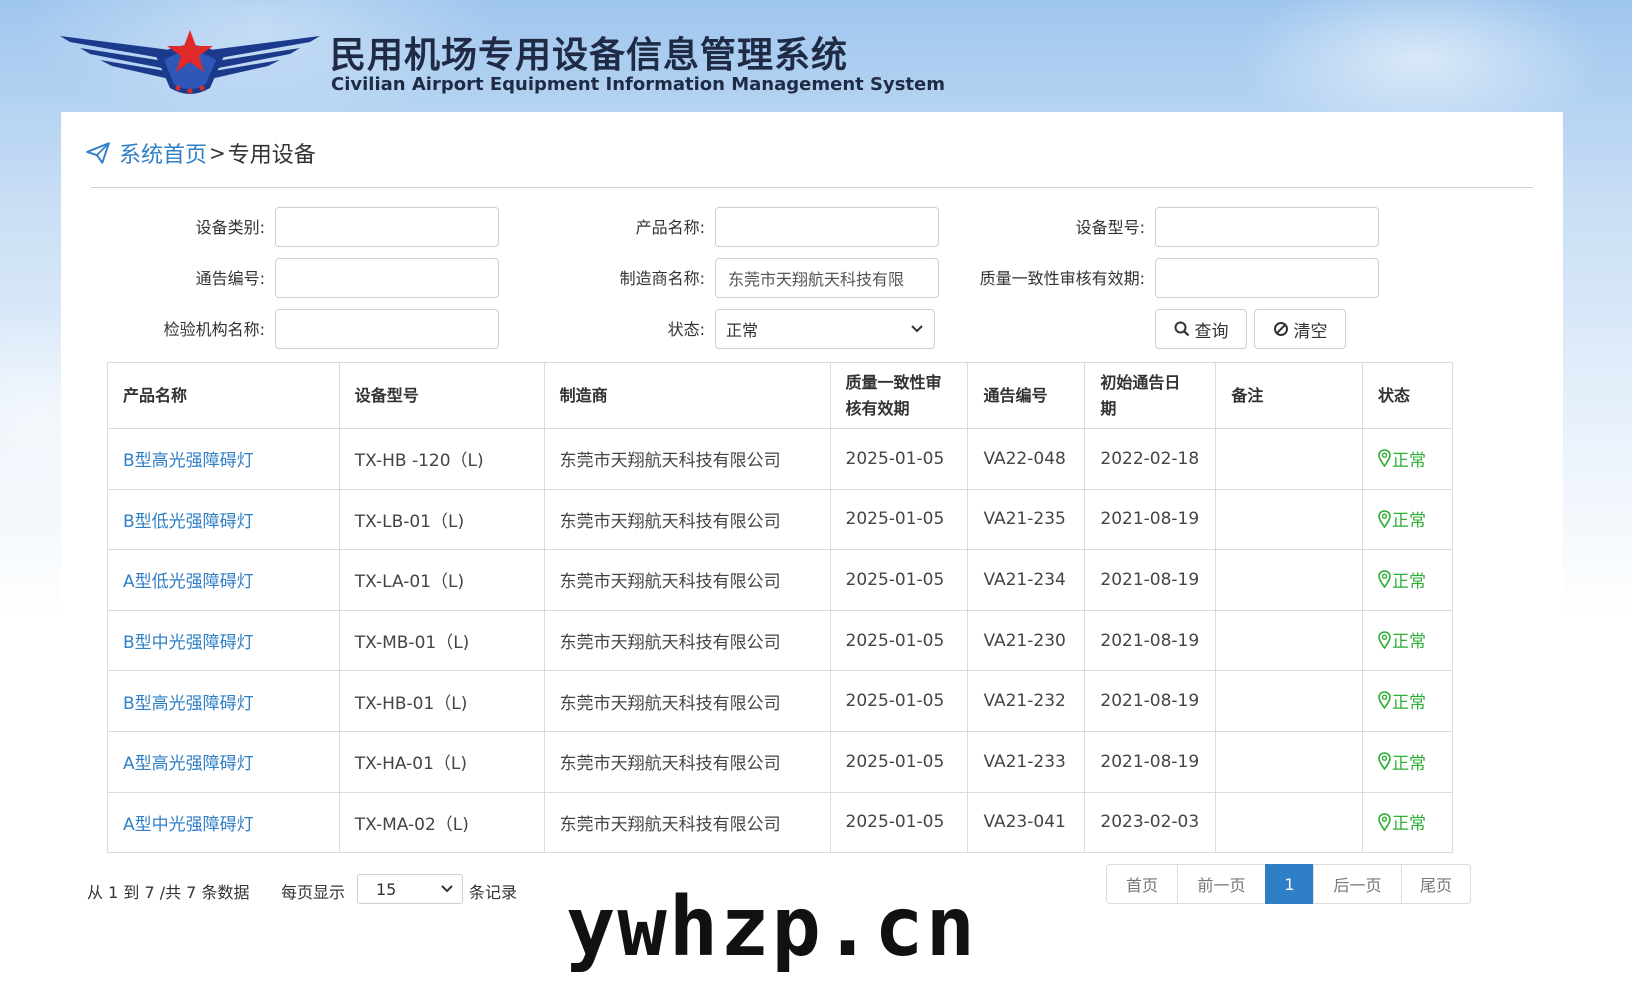 Image resolution: width=1632 pixels, height=1000 pixels. What do you see at coordinates (827, 227) in the screenshot?
I see `product-name-input` at bounding box center [827, 227].